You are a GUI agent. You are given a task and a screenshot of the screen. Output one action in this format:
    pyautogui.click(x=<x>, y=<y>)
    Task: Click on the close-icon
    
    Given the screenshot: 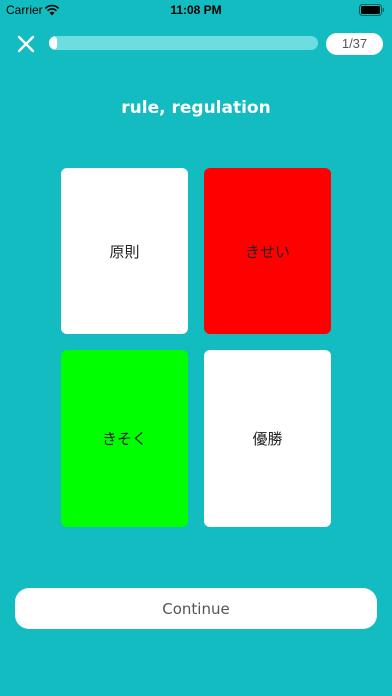 What is the action you would take?
    pyautogui.click(x=26, y=44)
    